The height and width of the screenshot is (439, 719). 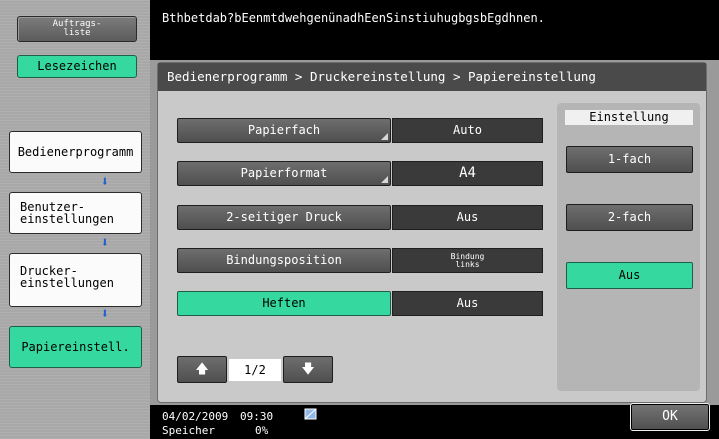 I want to click on binding-position-button: Bindungsposition, so click(x=284, y=260).